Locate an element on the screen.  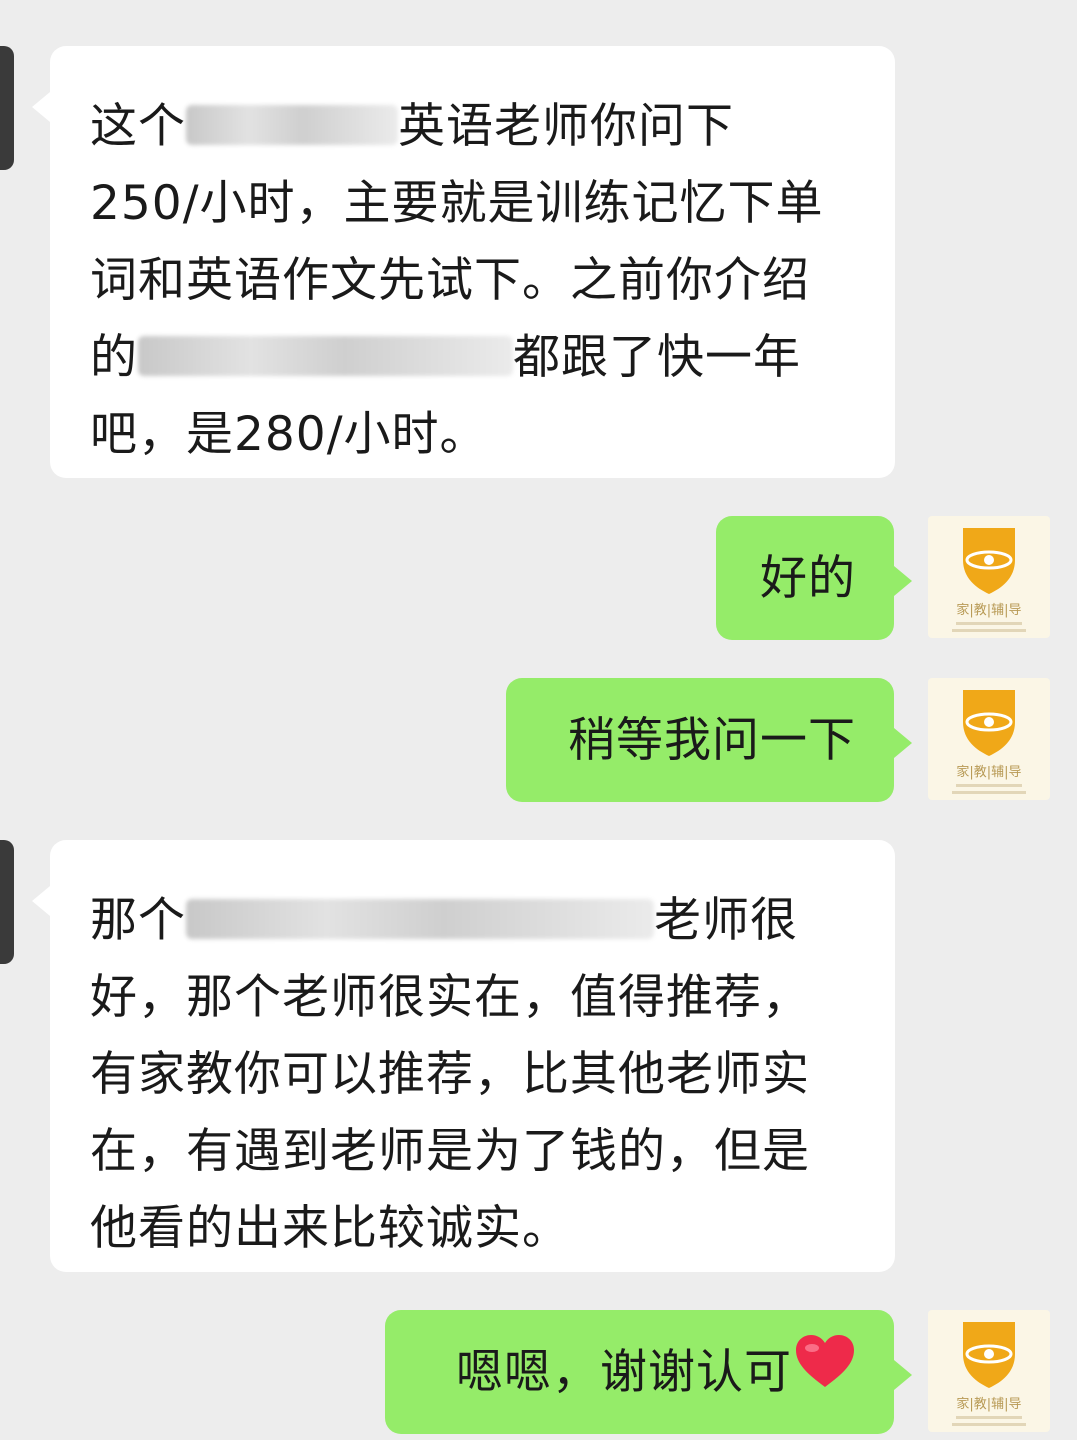
message-line: 有家教你可以推荐，比其他老师实 is located at coordinates (450, 1074).